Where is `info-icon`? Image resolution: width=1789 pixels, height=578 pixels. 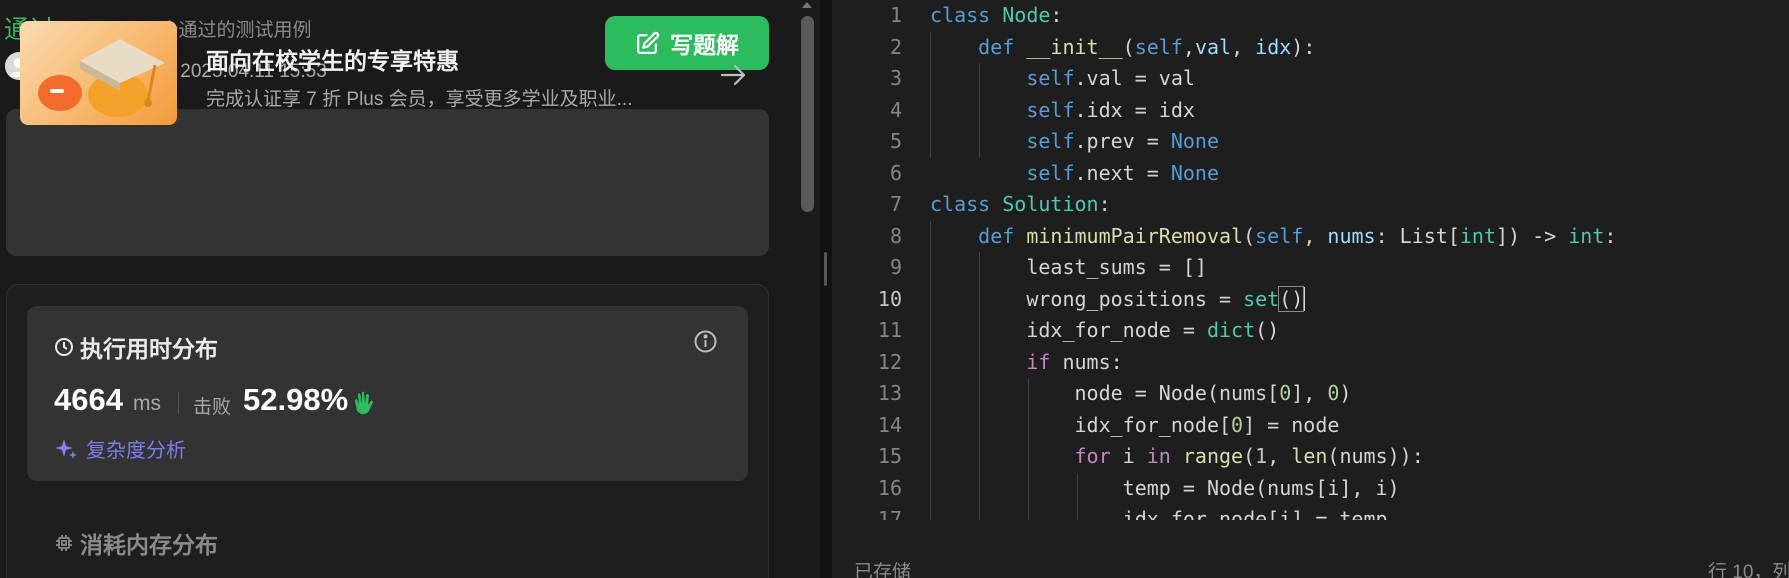 info-icon is located at coordinates (705, 341).